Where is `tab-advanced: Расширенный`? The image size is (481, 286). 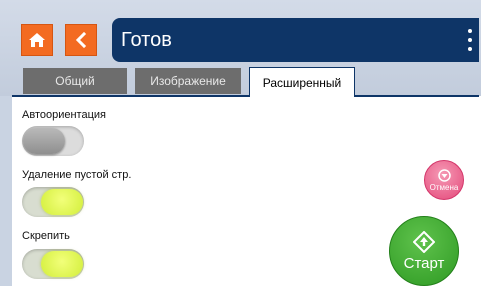
tab-advanced: Расширенный is located at coordinates (302, 82).